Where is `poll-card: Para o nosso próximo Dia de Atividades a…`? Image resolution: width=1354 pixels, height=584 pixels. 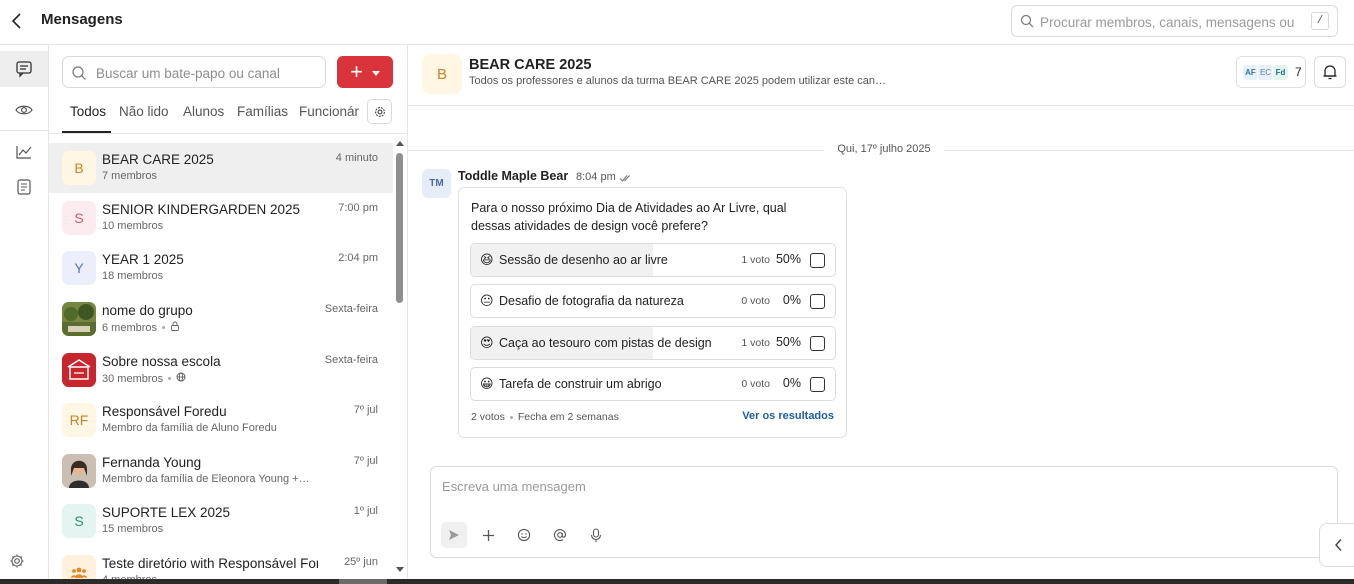 poll-card: Para o nosso próximo Dia de Atividades a… is located at coordinates (652, 312).